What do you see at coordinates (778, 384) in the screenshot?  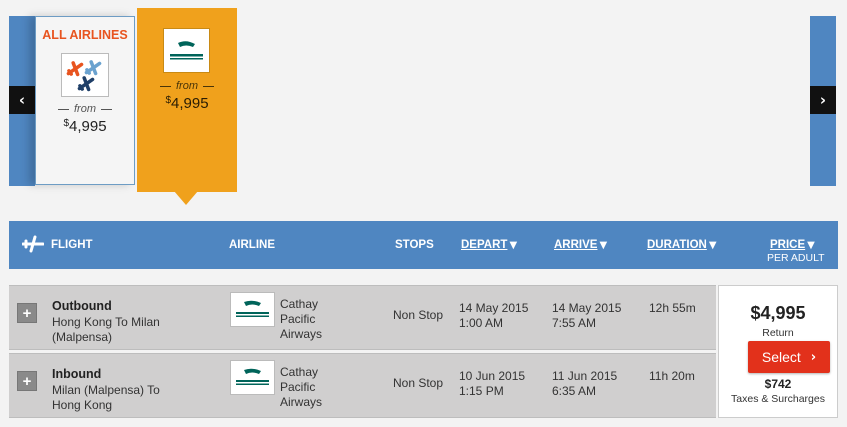 I see `taxes-value: $742` at bounding box center [778, 384].